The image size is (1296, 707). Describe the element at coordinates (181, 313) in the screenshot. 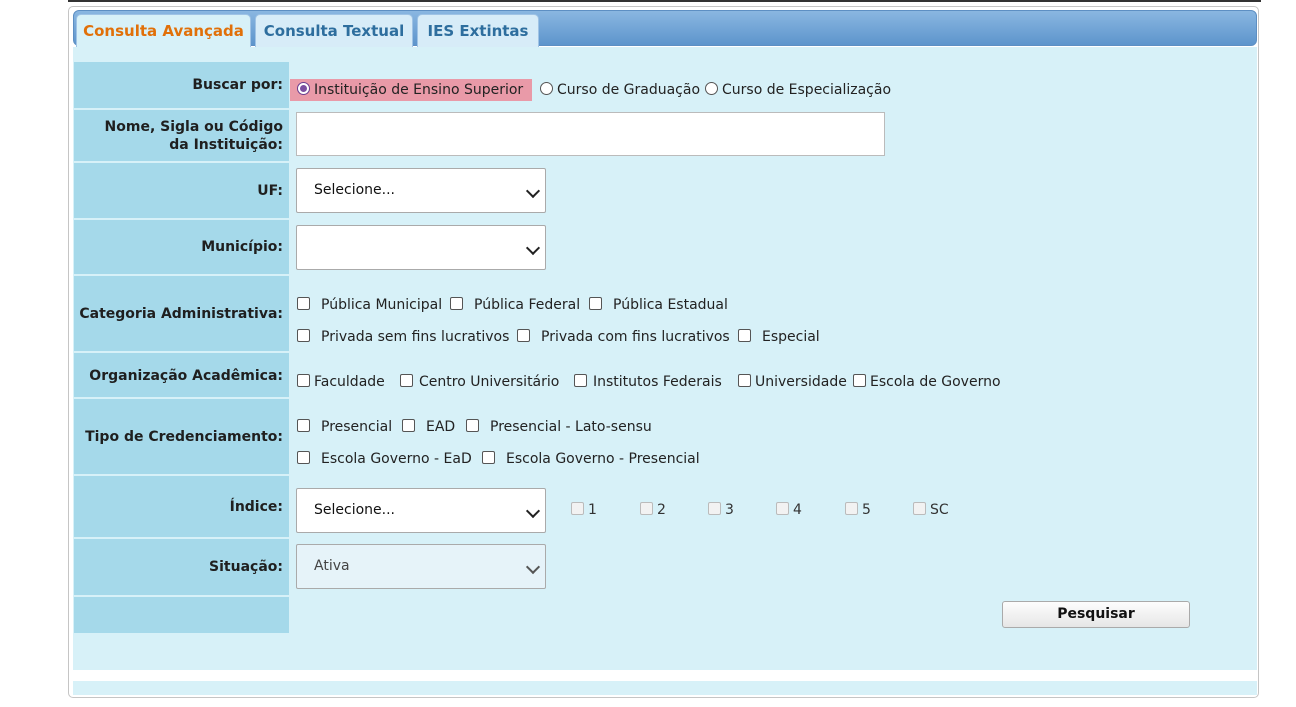

I see `label-categoria: Categoria Administrativa:` at that location.